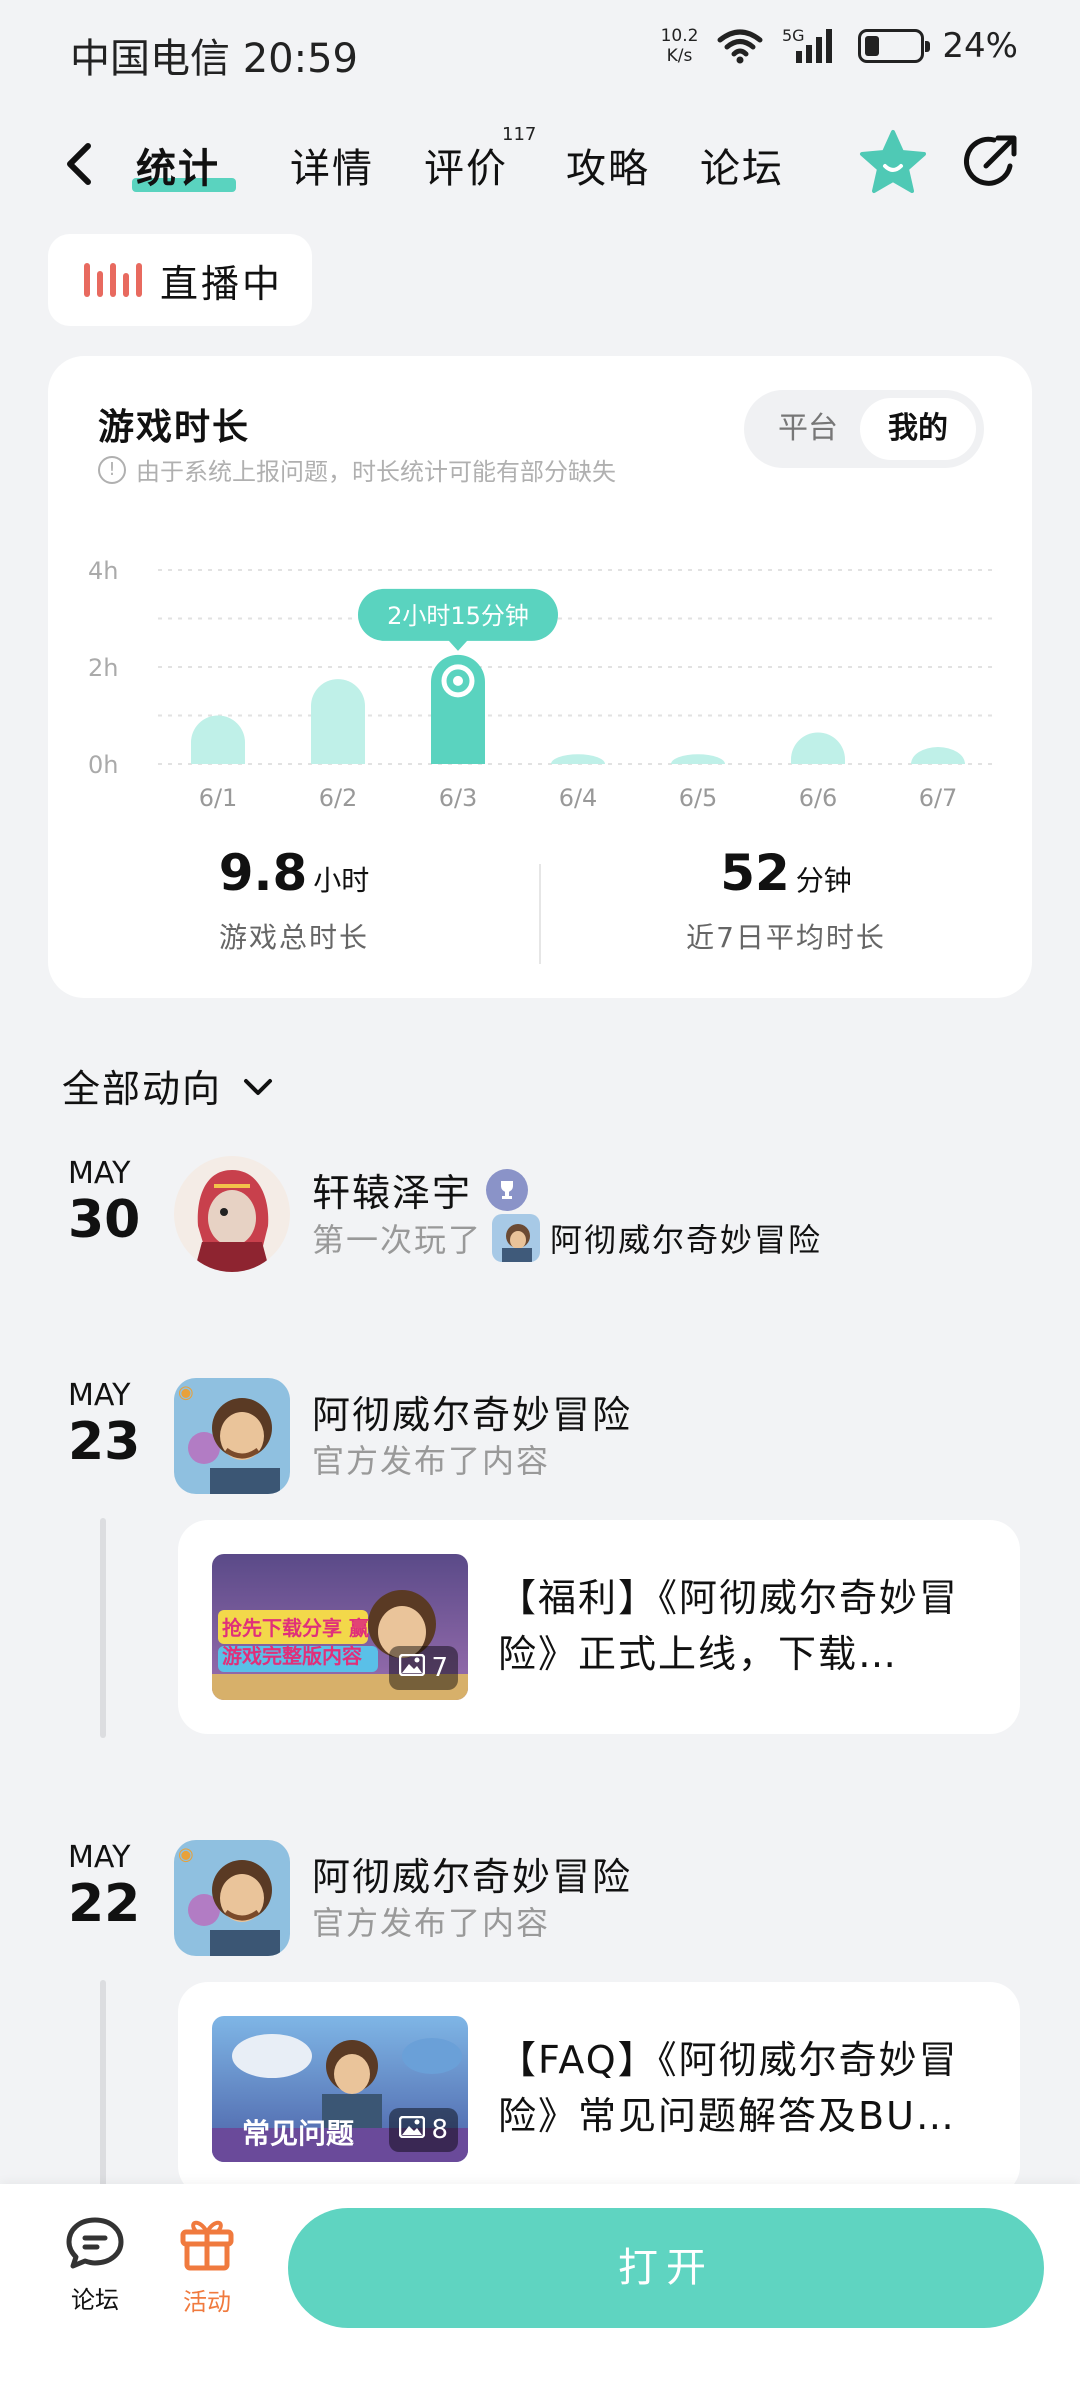  I want to click on entry-date: MAY 22, so click(123, 1886).